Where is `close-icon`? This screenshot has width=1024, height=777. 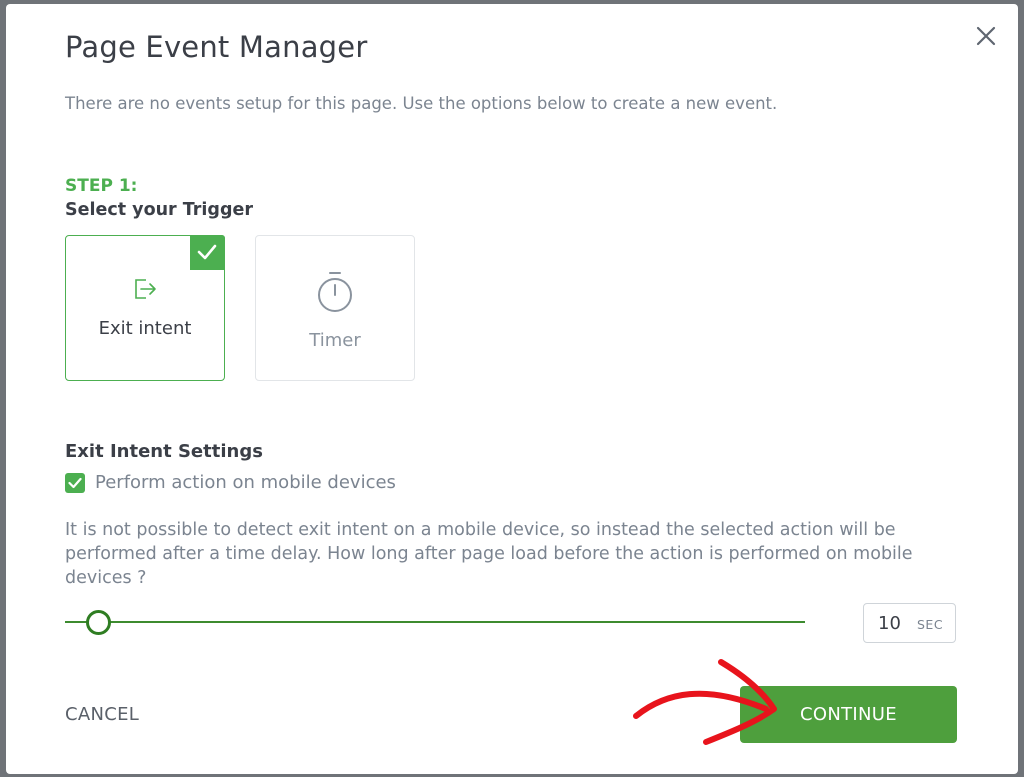 close-icon is located at coordinates (986, 36).